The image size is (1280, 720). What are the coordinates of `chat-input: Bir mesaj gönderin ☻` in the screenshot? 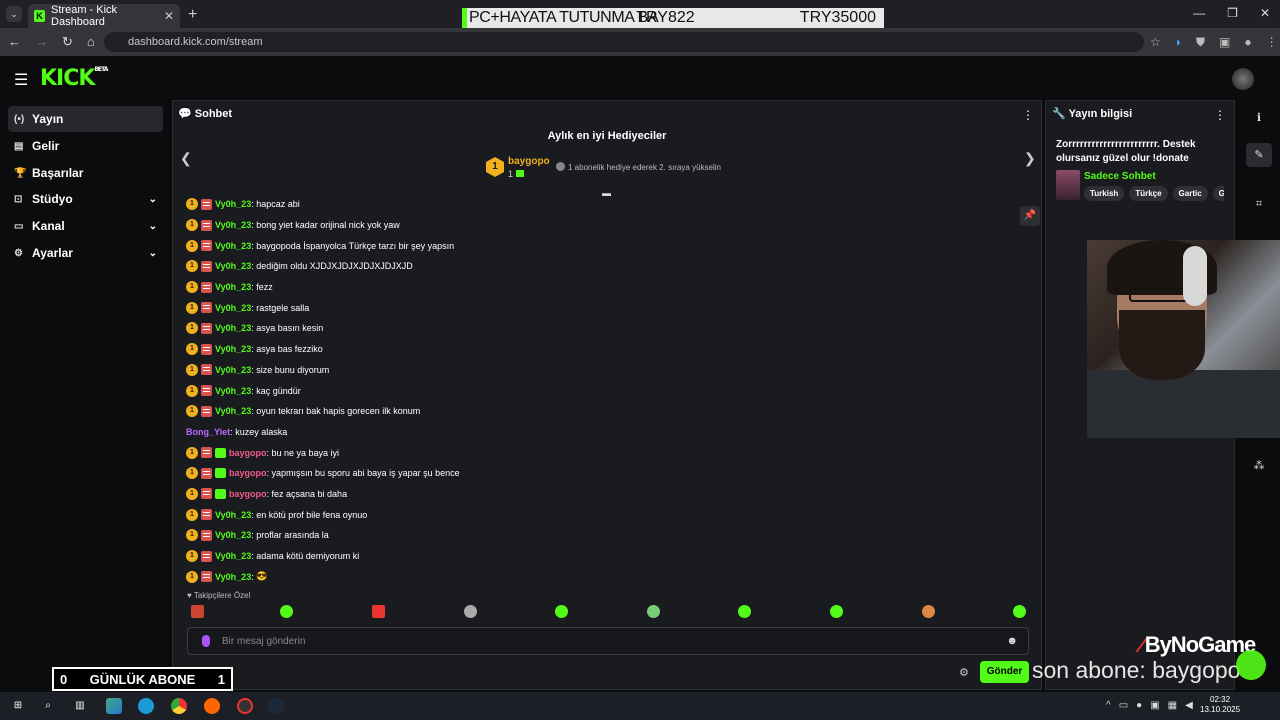 It's located at (608, 641).